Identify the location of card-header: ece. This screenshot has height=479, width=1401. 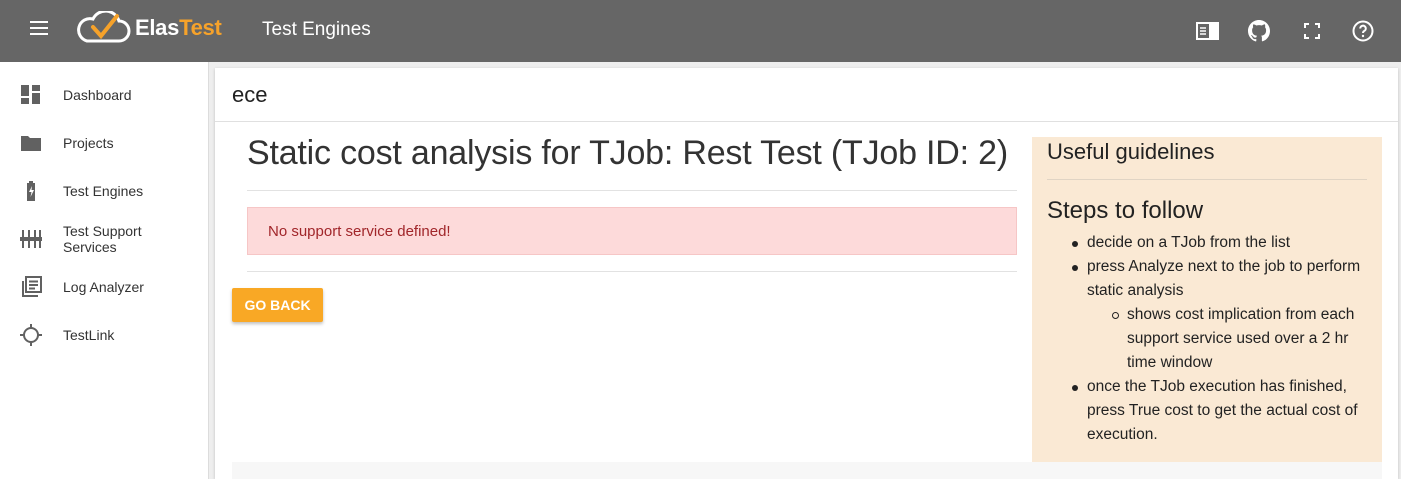
(806, 95).